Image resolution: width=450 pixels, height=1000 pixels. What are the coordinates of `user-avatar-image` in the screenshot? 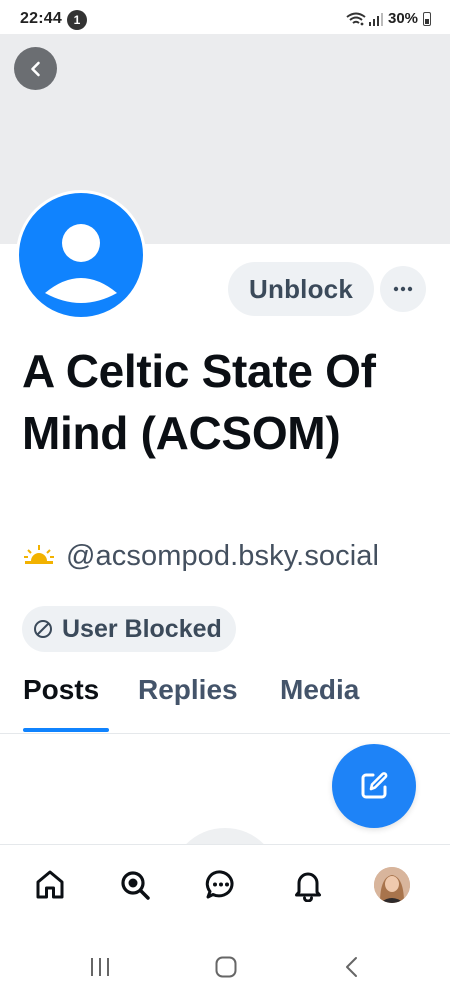 It's located at (392, 885).